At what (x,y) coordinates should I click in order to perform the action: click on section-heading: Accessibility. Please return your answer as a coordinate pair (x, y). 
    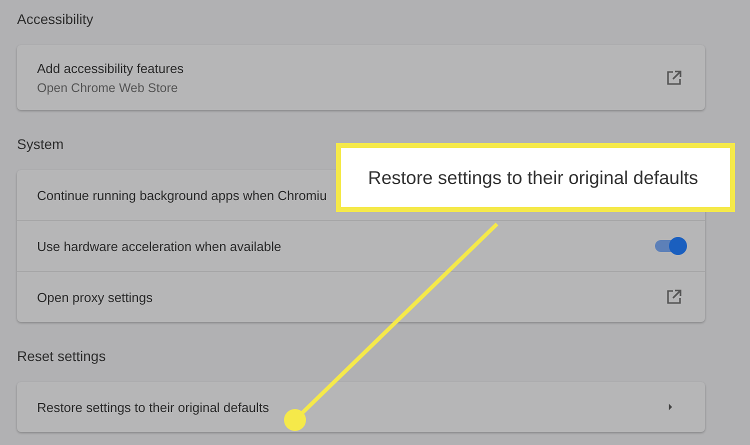
    Looking at the image, I should click on (55, 19).